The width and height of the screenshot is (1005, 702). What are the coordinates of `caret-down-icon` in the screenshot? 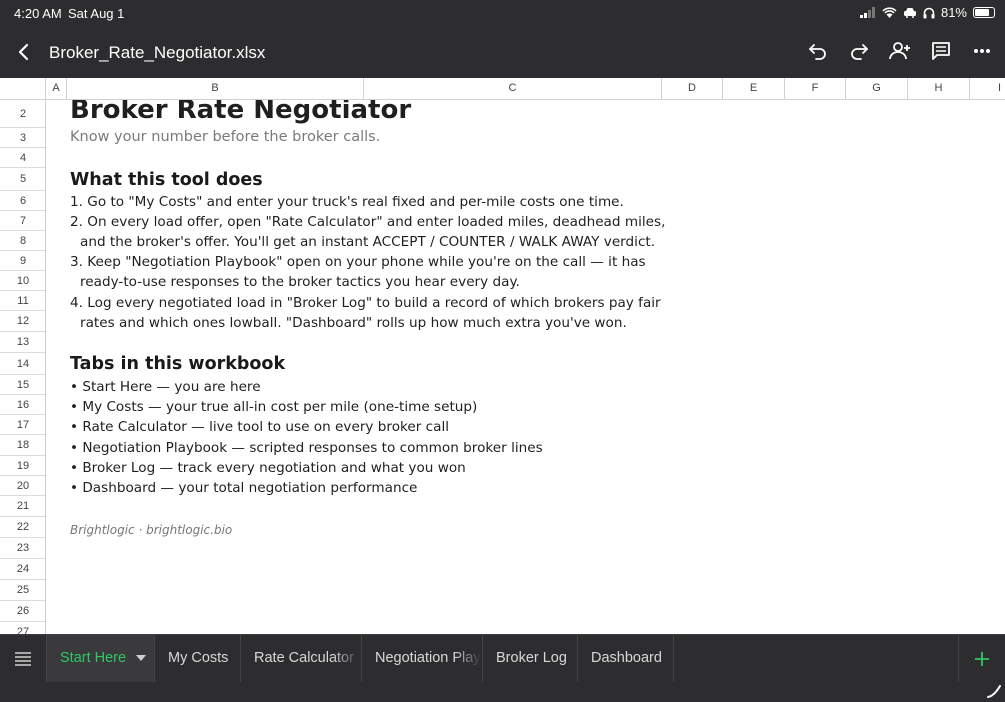 It's located at (141, 658).